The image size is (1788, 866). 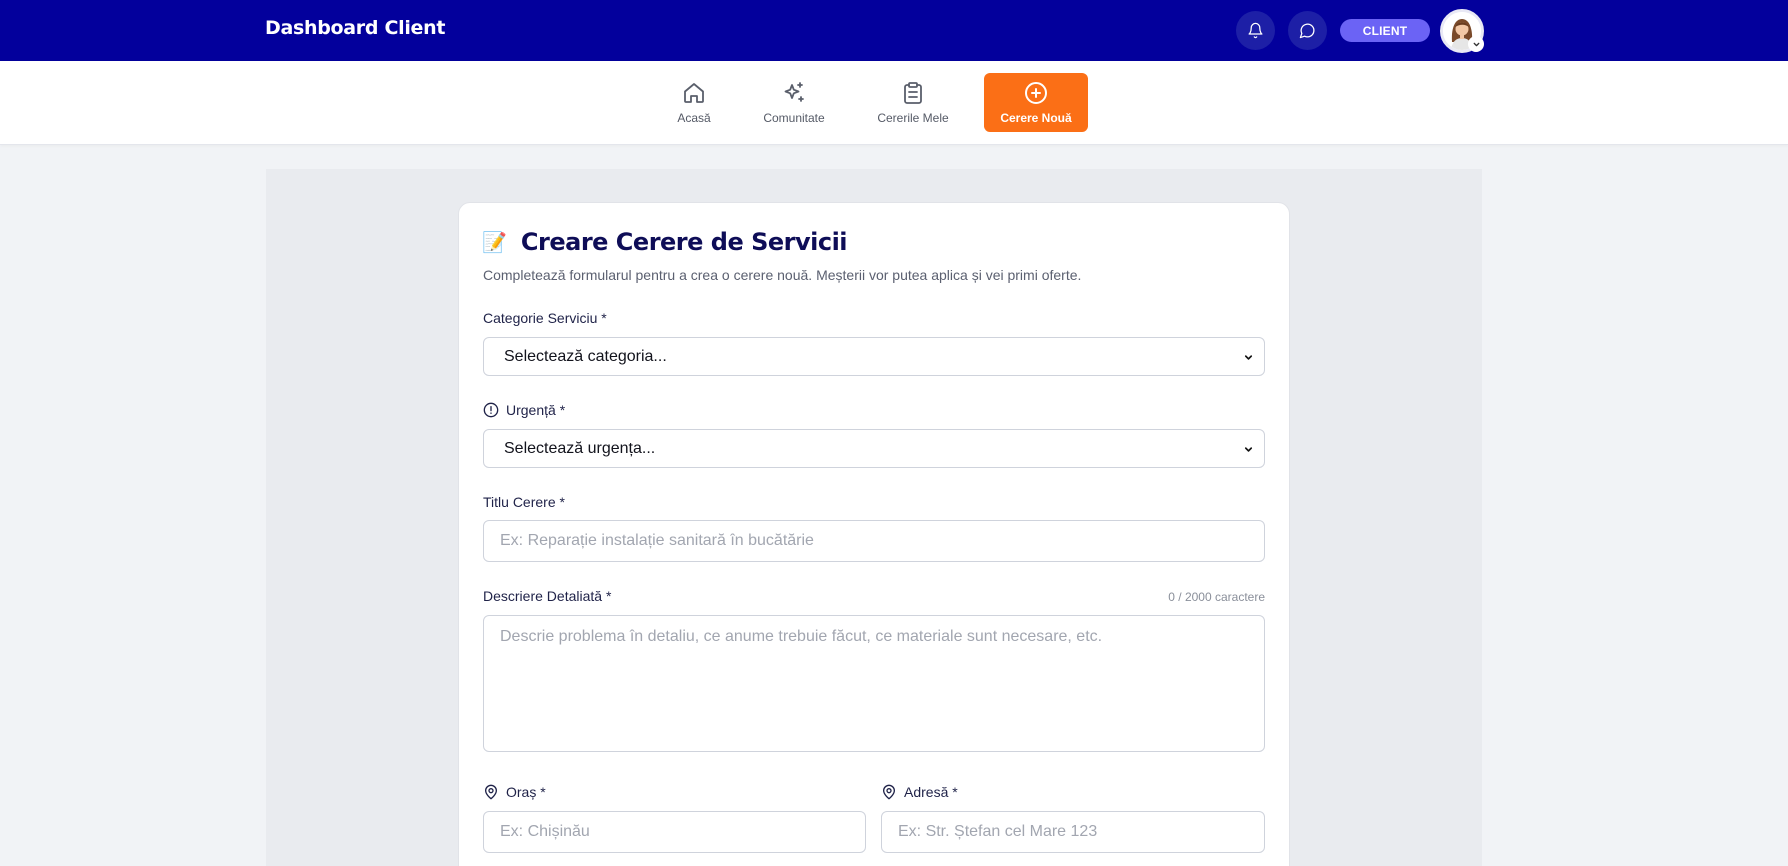 I want to click on description-label-text: Descriere Detaliată *, so click(x=547, y=596).